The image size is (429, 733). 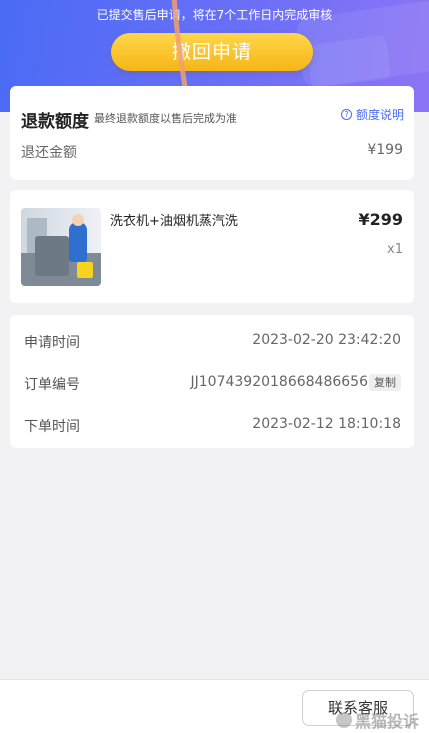 What do you see at coordinates (52, 427) in the screenshot?
I see `order-time-label: 下单时间` at bounding box center [52, 427].